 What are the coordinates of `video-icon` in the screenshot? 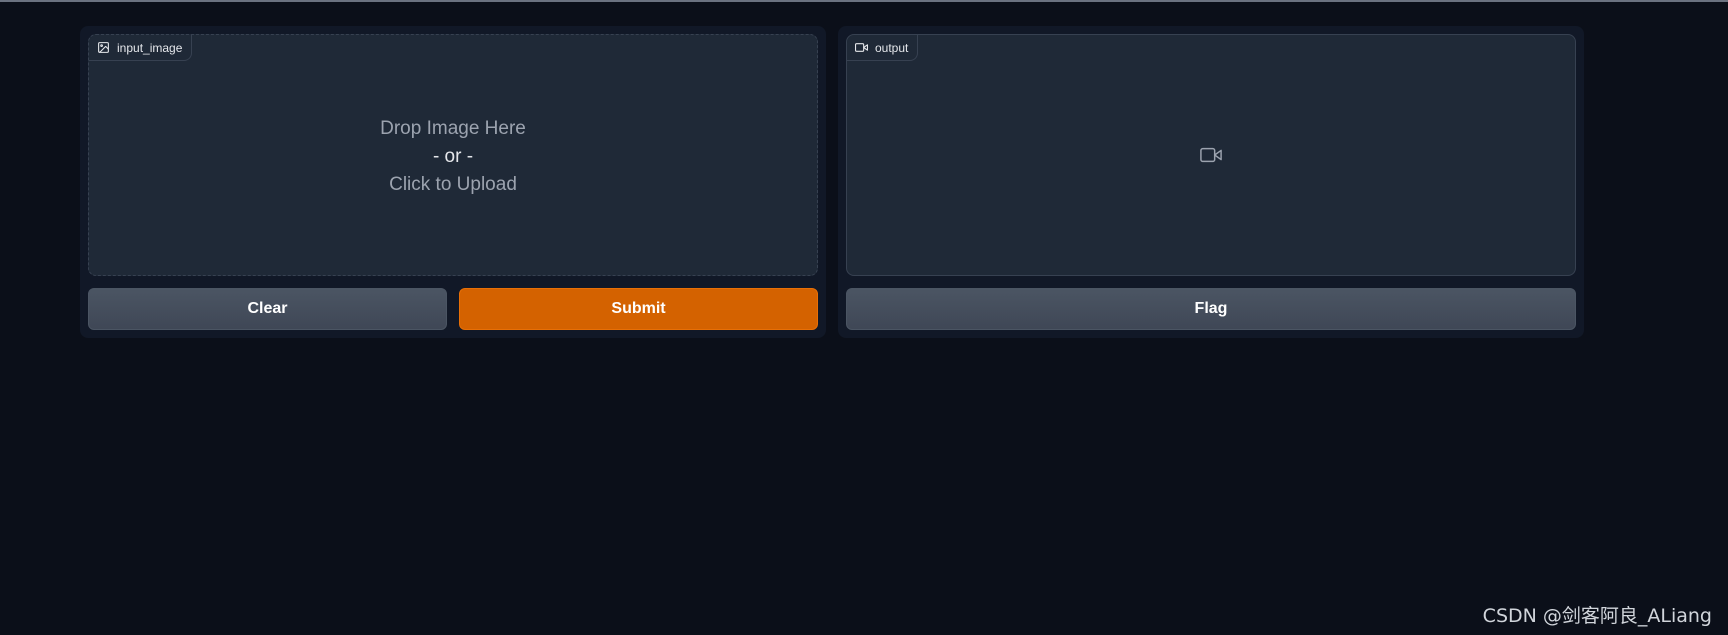 It's located at (861, 47).